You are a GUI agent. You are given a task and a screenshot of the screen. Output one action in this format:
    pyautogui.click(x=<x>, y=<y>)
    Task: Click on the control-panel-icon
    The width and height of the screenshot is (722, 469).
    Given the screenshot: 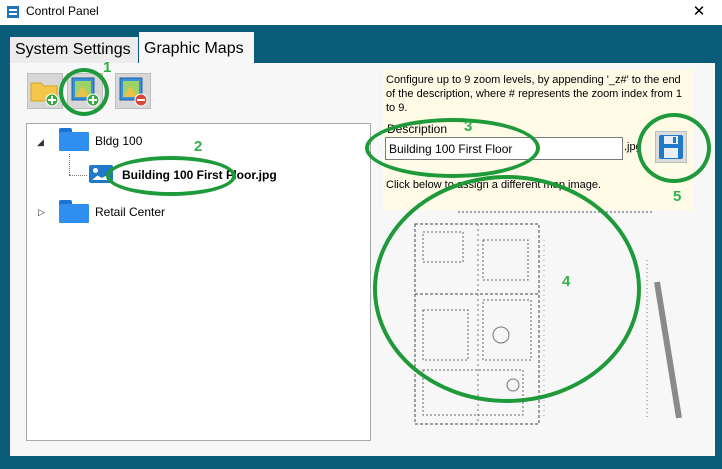 What is the action you would take?
    pyautogui.click(x=13, y=12)
    